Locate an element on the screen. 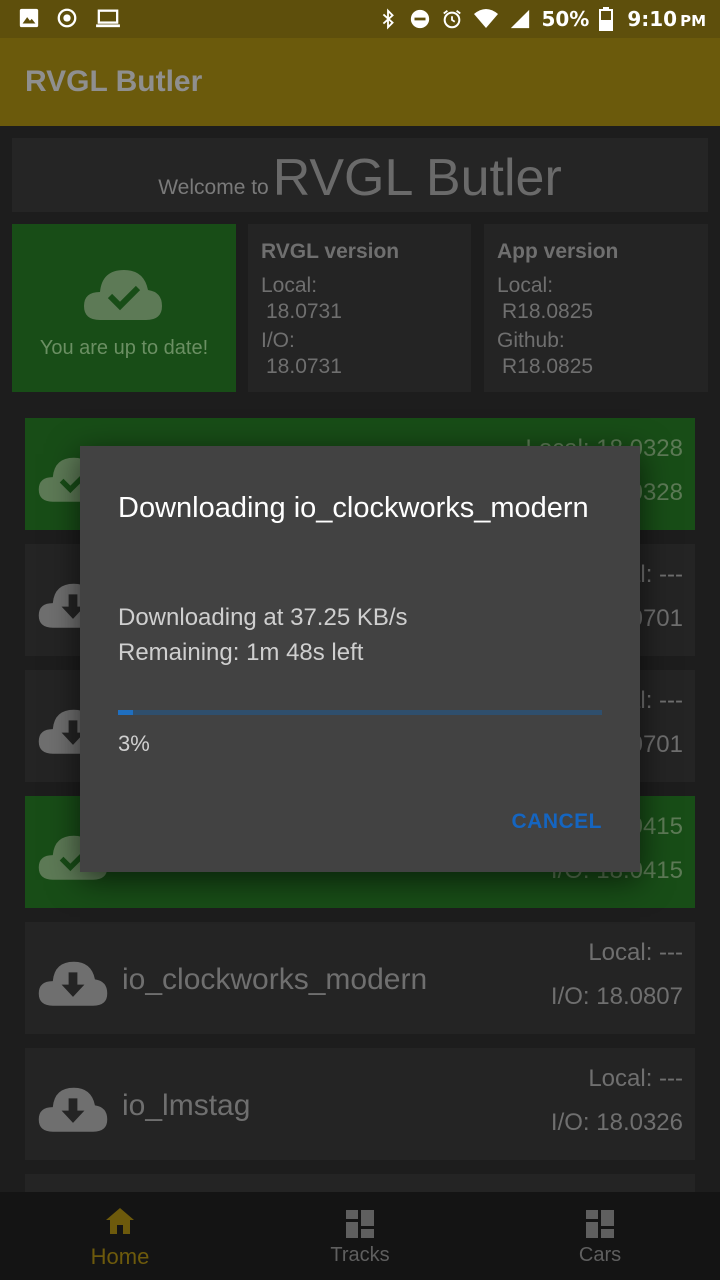  nav-tracks: Tracks is located at coordinates (360, 1236).